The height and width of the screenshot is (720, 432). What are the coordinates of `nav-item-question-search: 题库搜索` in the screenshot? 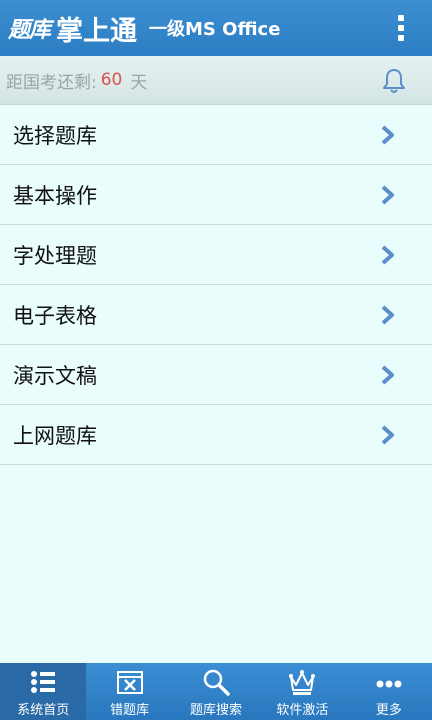 It's located at (216, 691).